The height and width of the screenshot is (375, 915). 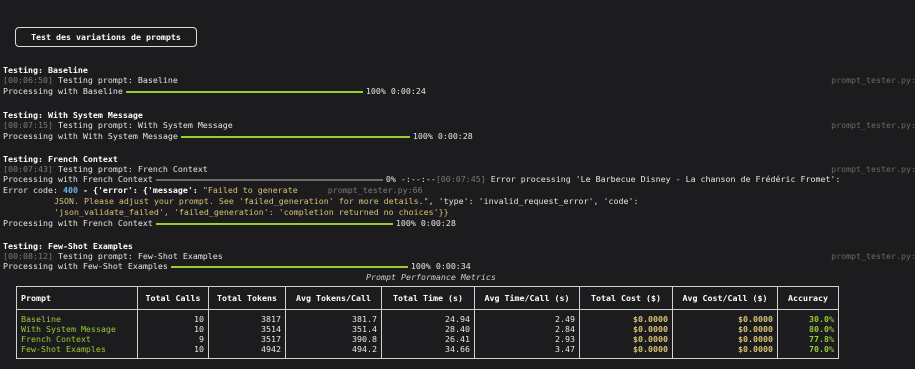 I want to click on log-text: Testing prompt: French Context, so click(x=132, y=169).